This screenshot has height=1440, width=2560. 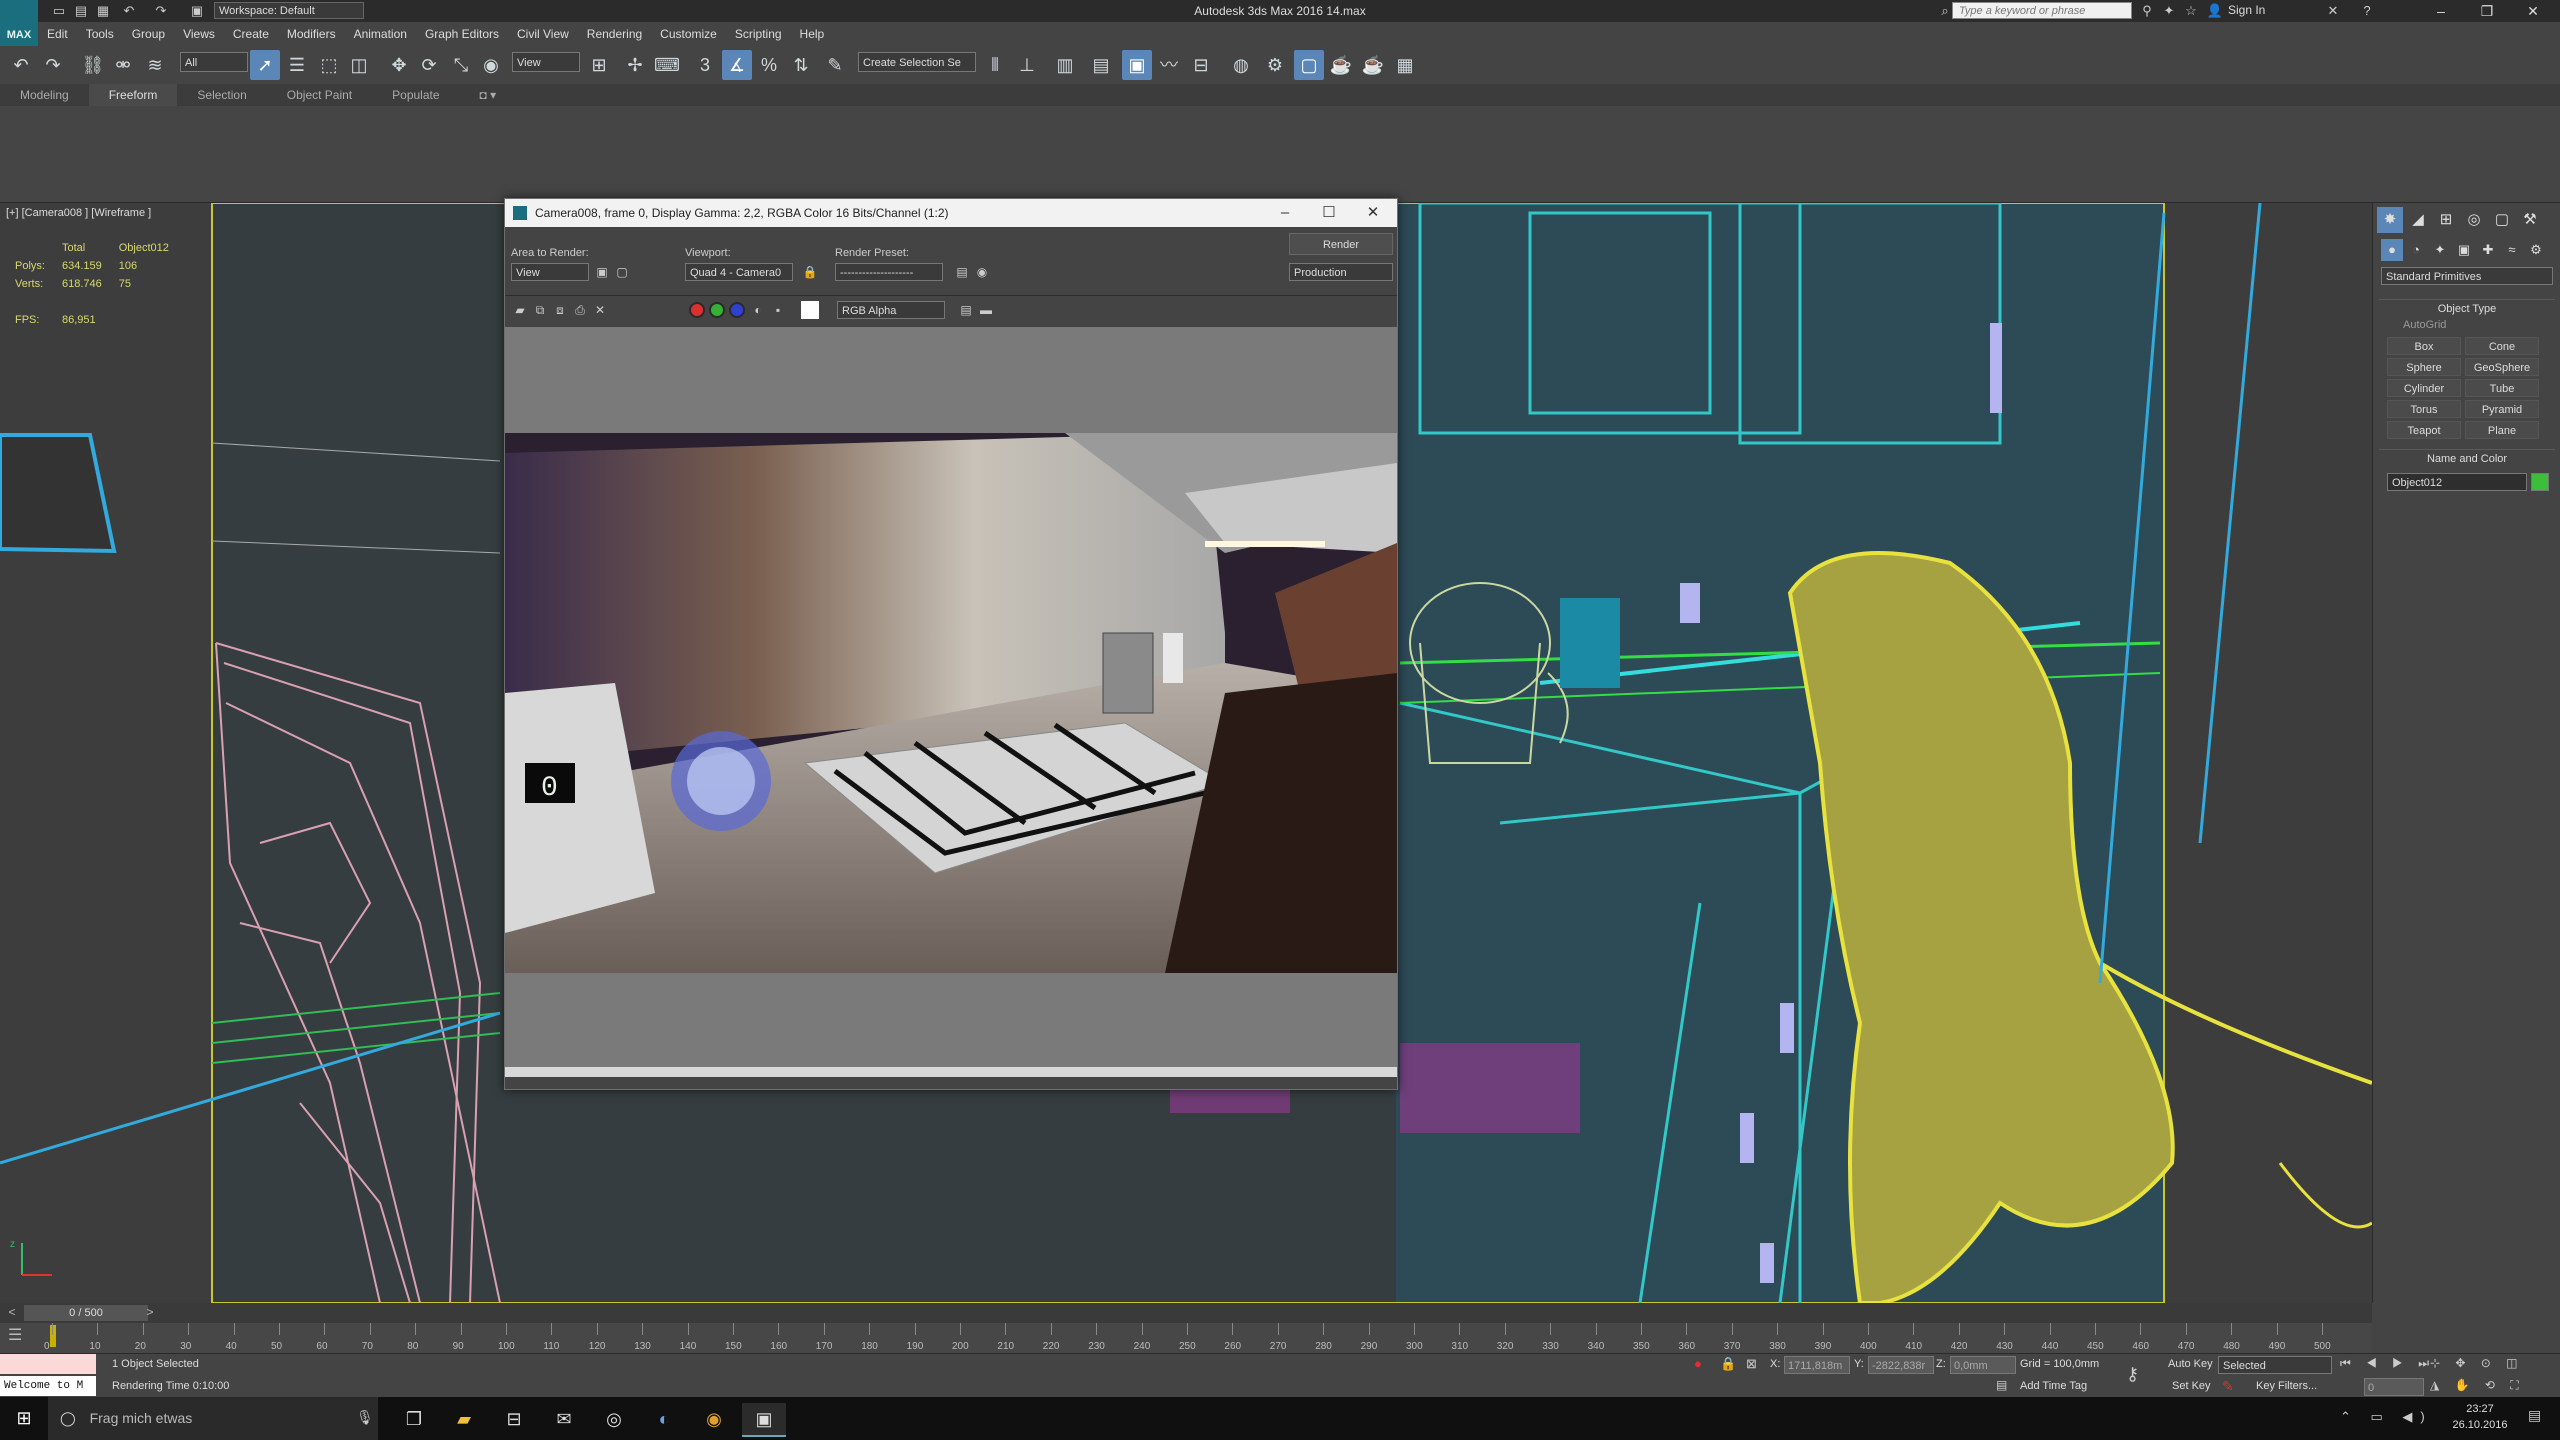 I want to click on horizontal-scrollbar, so click(x=951, y=1072).